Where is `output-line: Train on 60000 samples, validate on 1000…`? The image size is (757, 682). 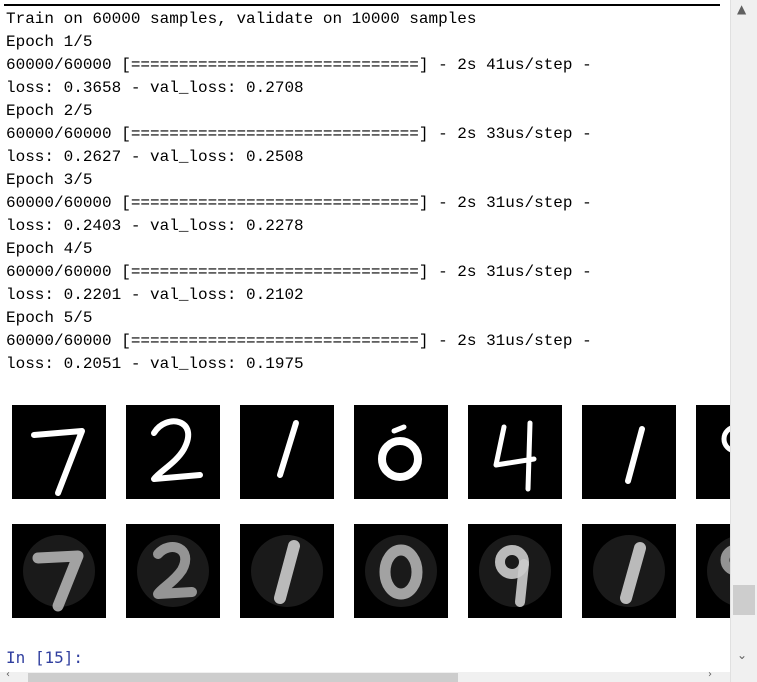 output-line: Train on 60000 samples, validate on 1000… is located at coordinates (241, 19).